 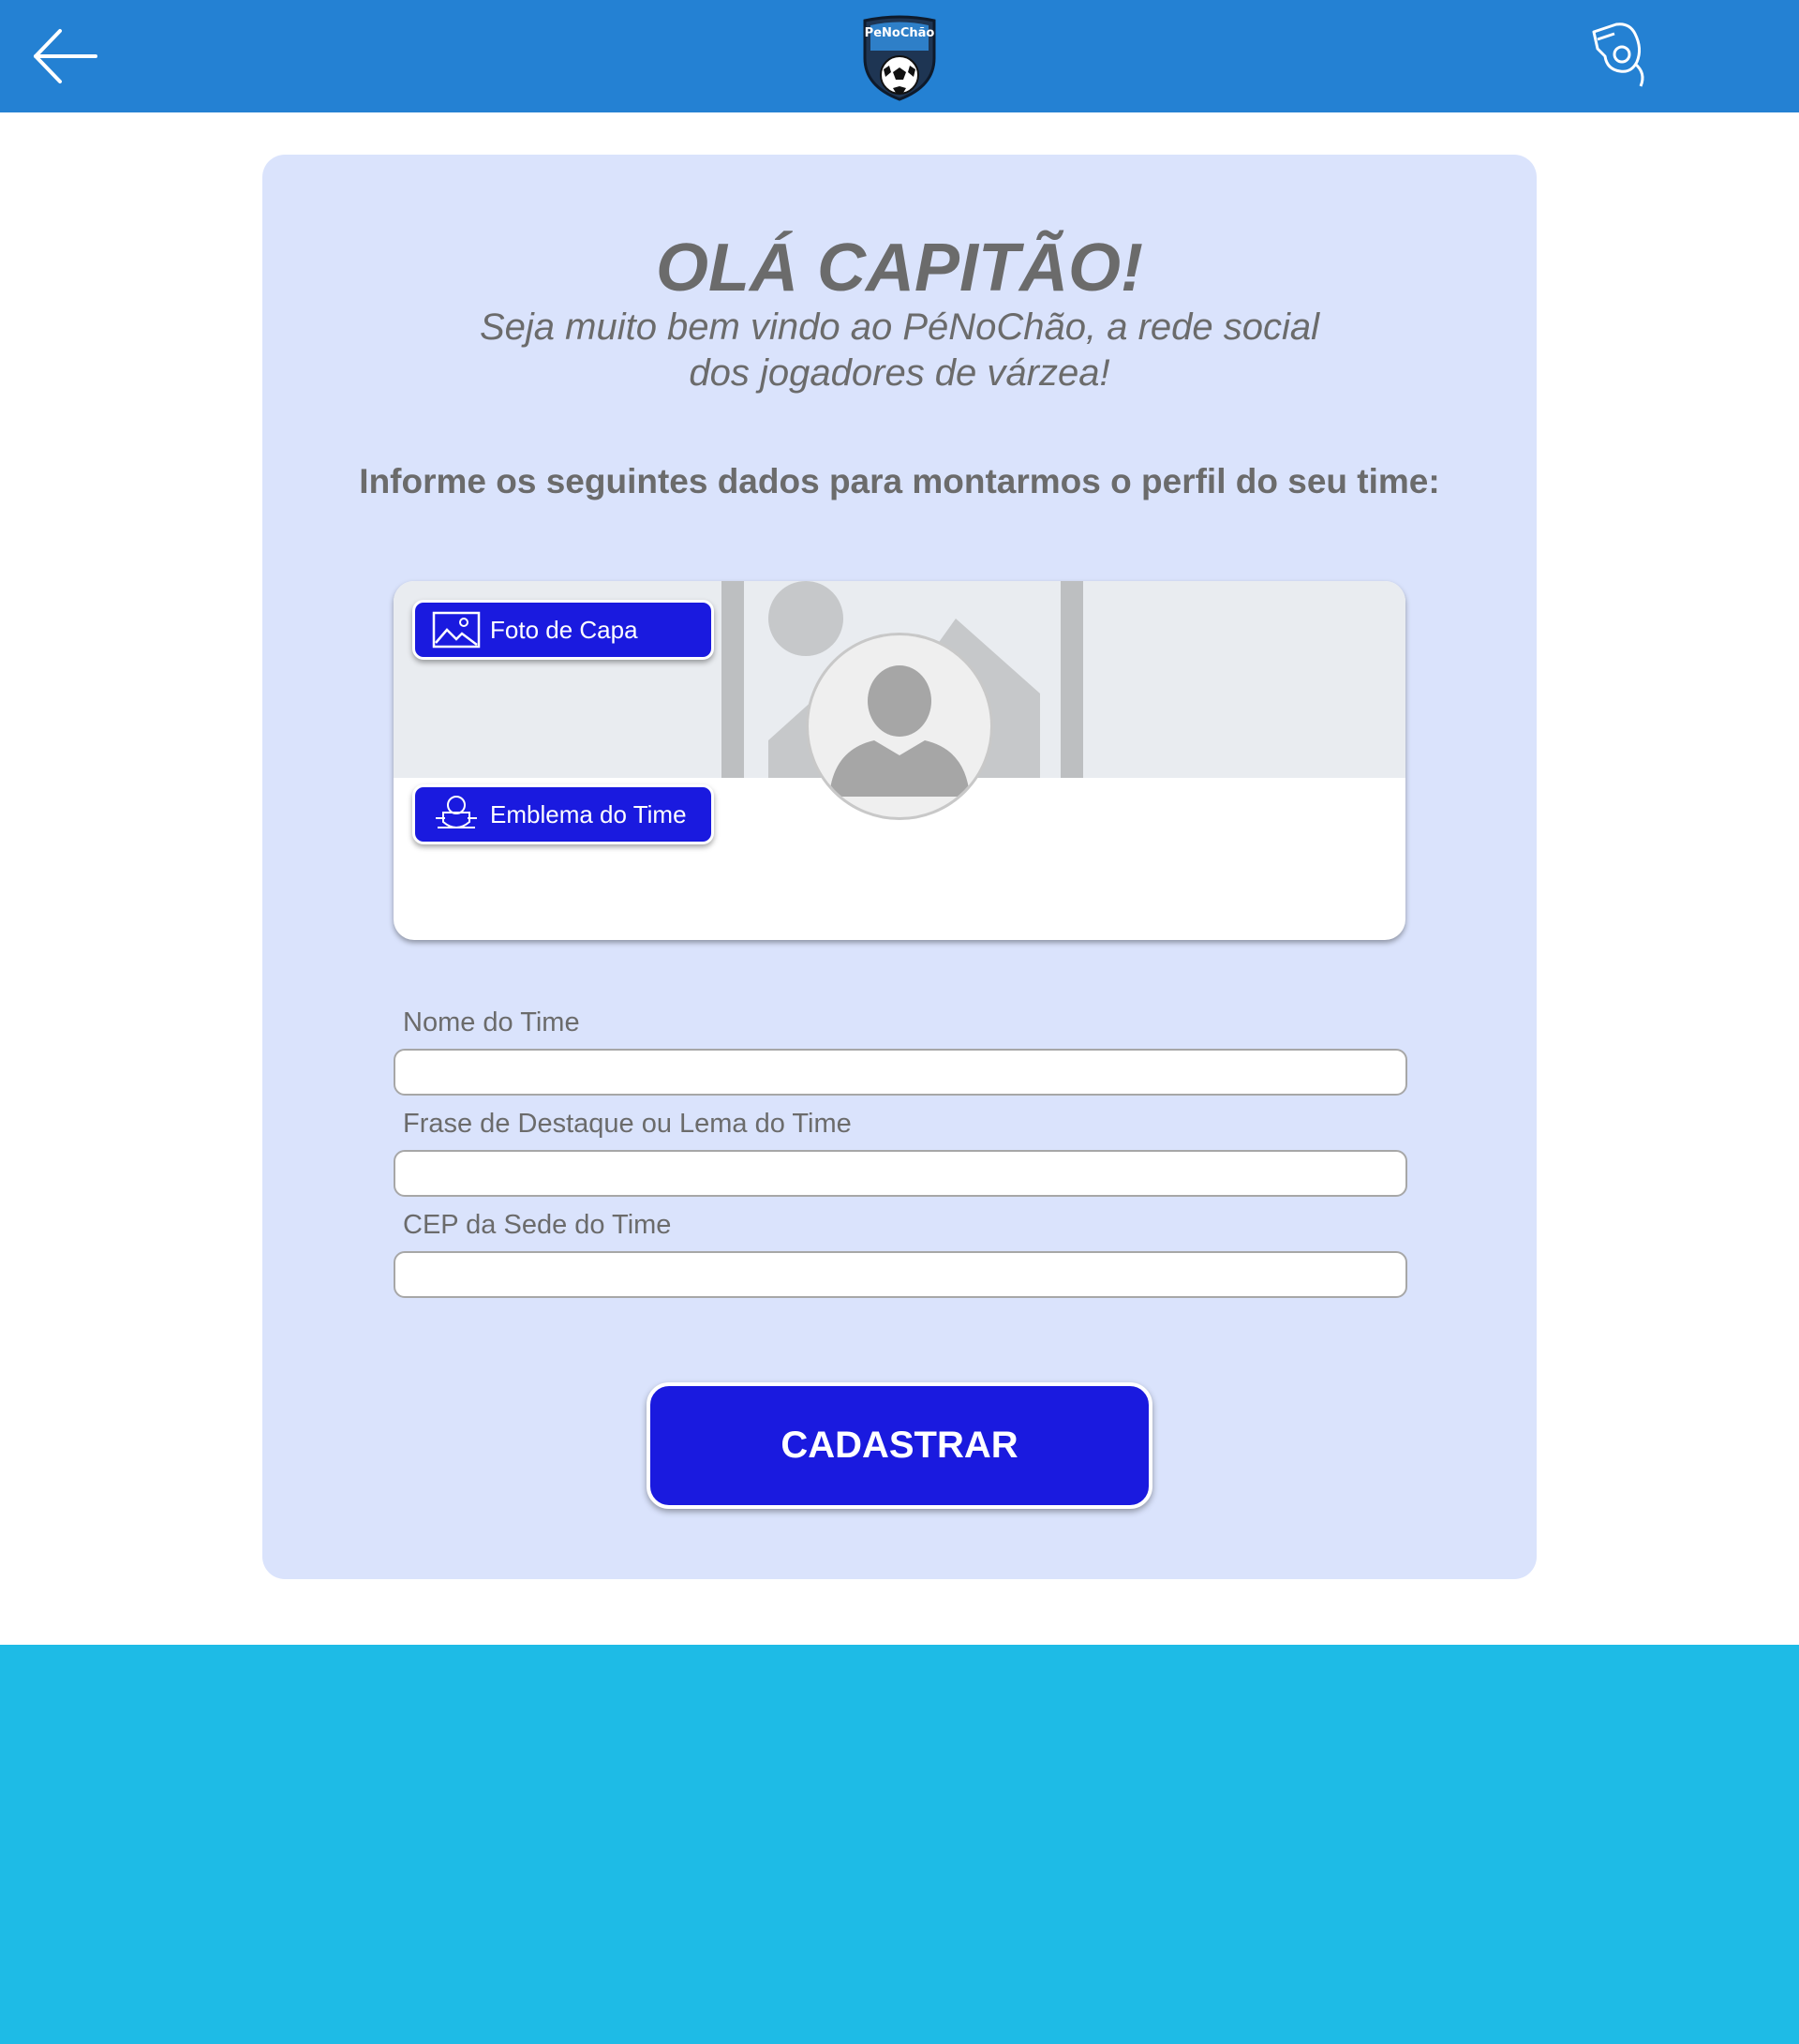 I want to click on logo-text: PeNoChão, so click(x=899, y=33).